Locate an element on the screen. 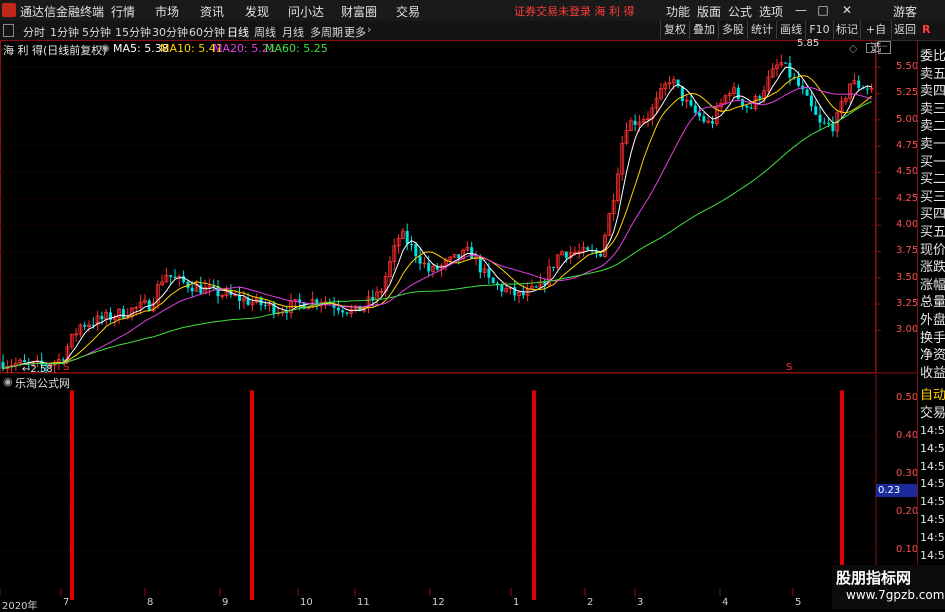  quote-field-label: 涨跌 is located at coordinates (932, 268).